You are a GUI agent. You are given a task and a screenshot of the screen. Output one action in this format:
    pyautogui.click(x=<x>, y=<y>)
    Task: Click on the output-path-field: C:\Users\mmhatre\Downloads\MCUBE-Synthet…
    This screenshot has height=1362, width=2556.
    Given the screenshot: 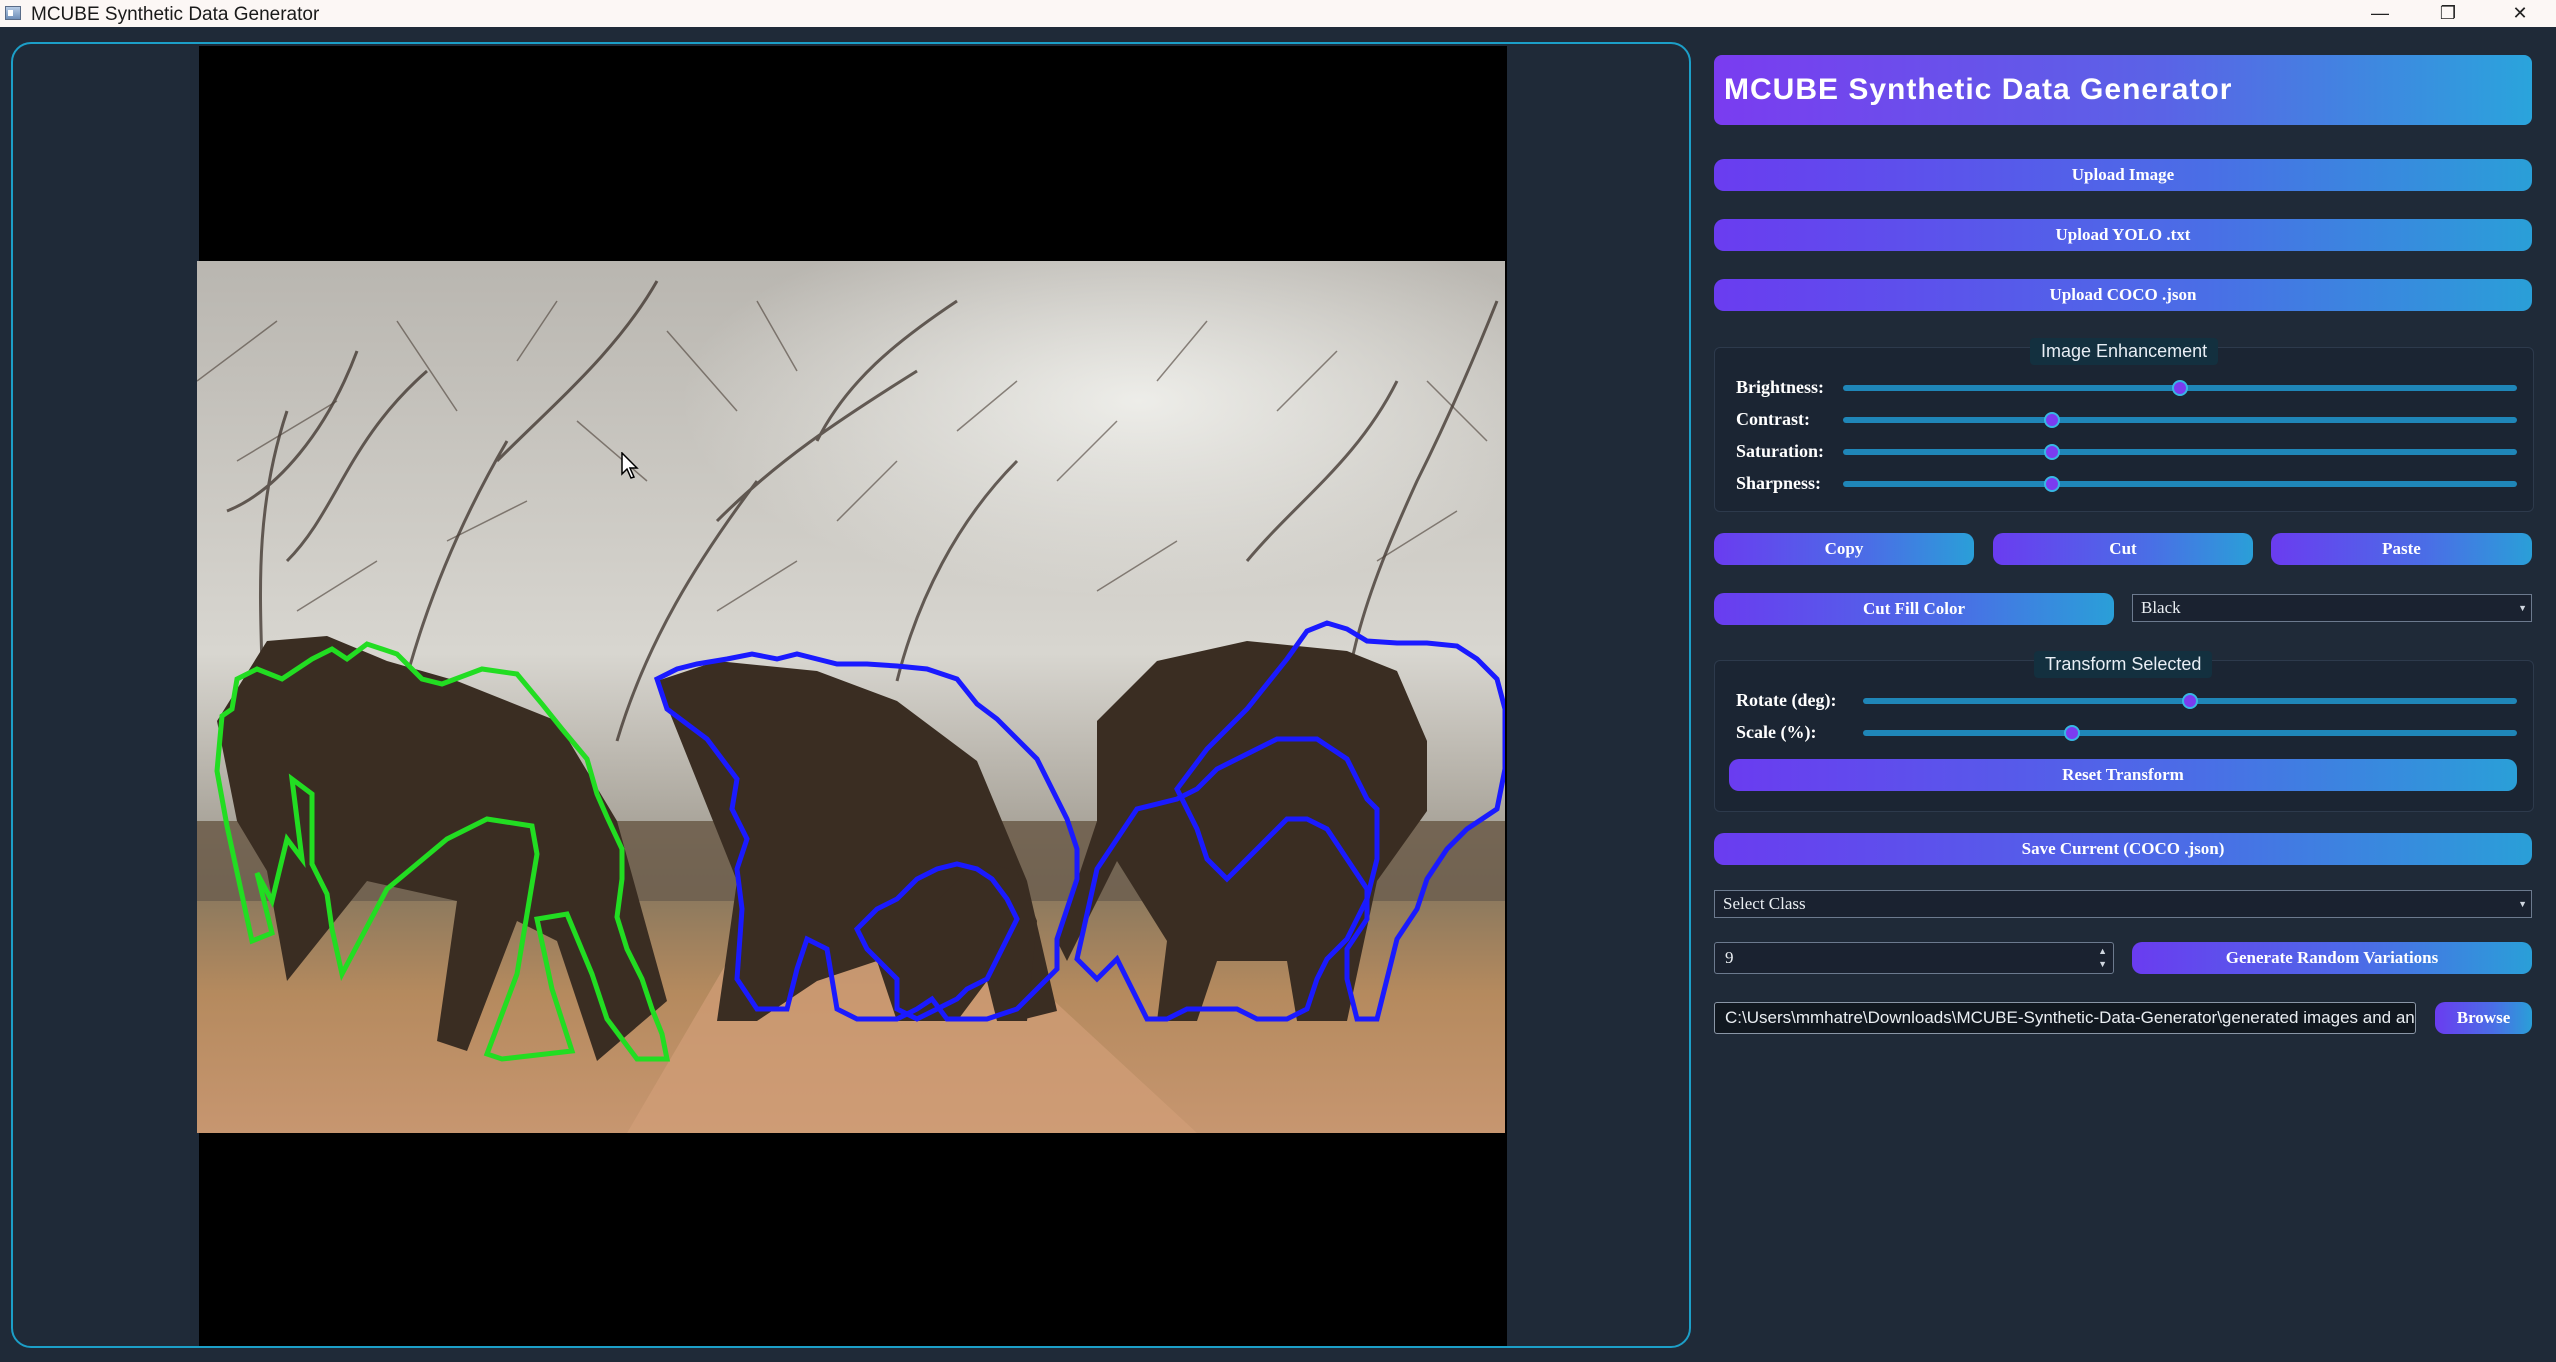 What is the action you would take?
    pyautogui.click(x=2065, y=1018)
    